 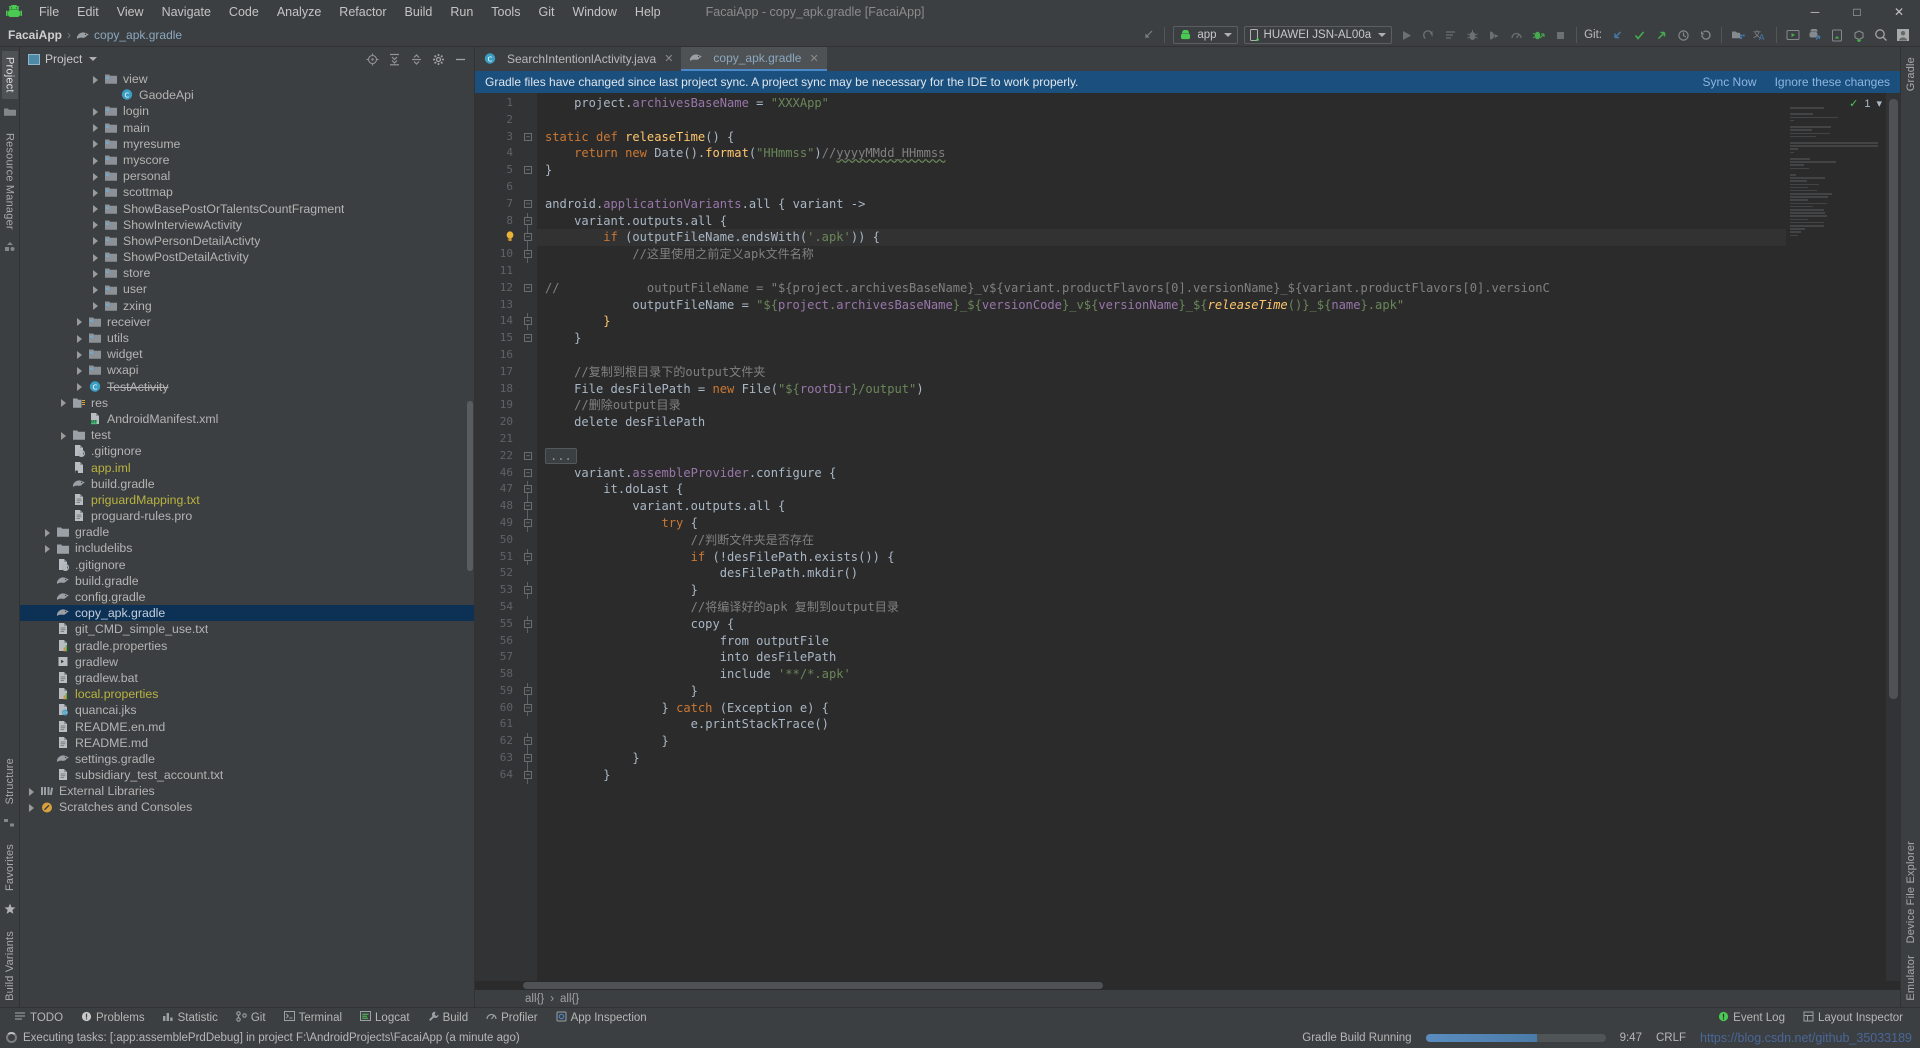 What do you see at coordinates (1450, 35) in the screenshot?
I see `run-config-icon` at bounding box center [1450, 35].